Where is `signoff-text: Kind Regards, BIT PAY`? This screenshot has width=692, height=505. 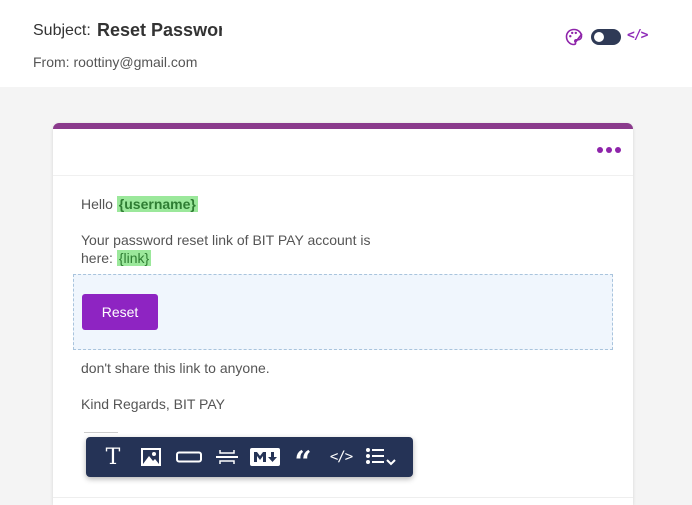
signoff-text: Kind Regards, BIT PAY is located at coordinates (153, 404).